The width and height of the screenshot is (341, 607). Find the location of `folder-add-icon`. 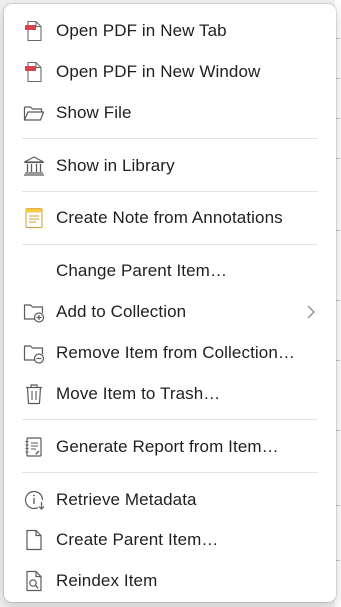

folder-add-icon is located at coordinates (34, 312).